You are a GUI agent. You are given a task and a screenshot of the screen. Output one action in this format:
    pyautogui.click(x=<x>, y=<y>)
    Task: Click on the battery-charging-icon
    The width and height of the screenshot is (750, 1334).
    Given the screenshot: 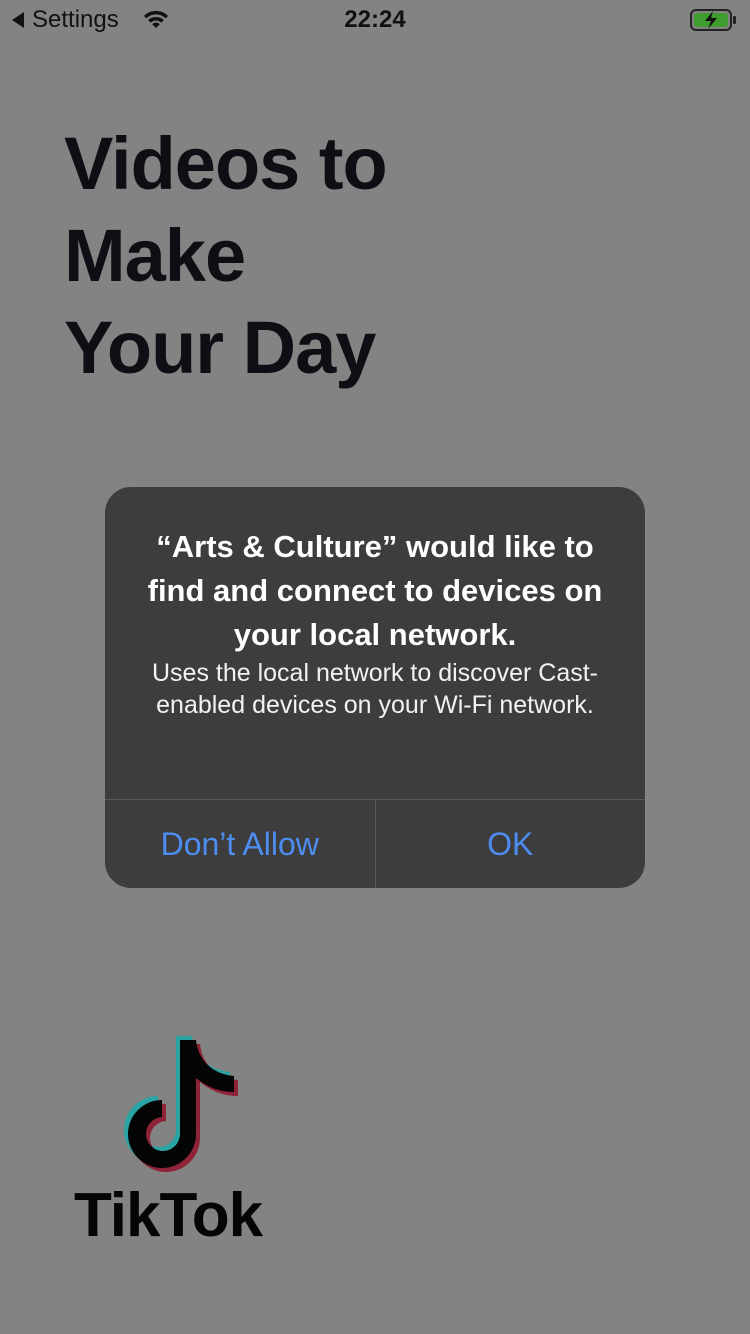 What is the action you would take?
    pyautogui.click(x=713, y=20)
    